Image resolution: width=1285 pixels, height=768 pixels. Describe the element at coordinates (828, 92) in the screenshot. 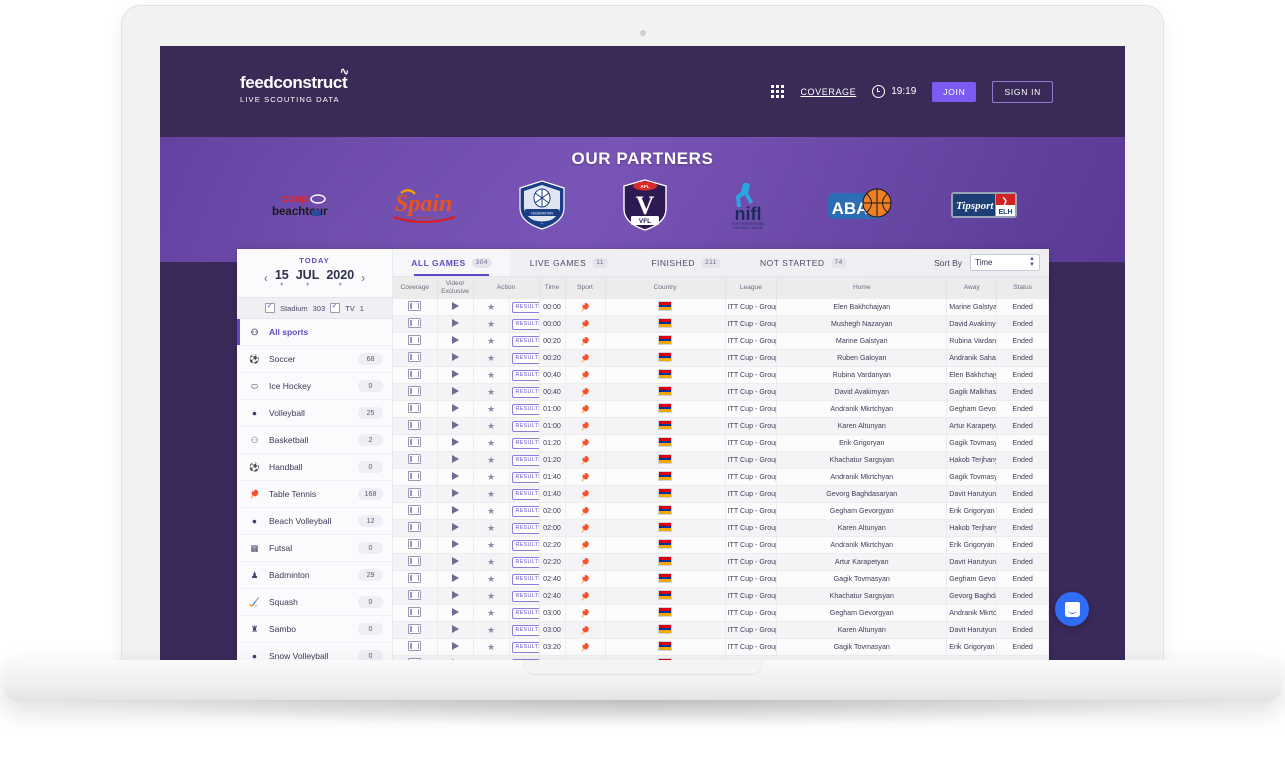

I see `nav-link-coverage: COVERAGE` at that location.